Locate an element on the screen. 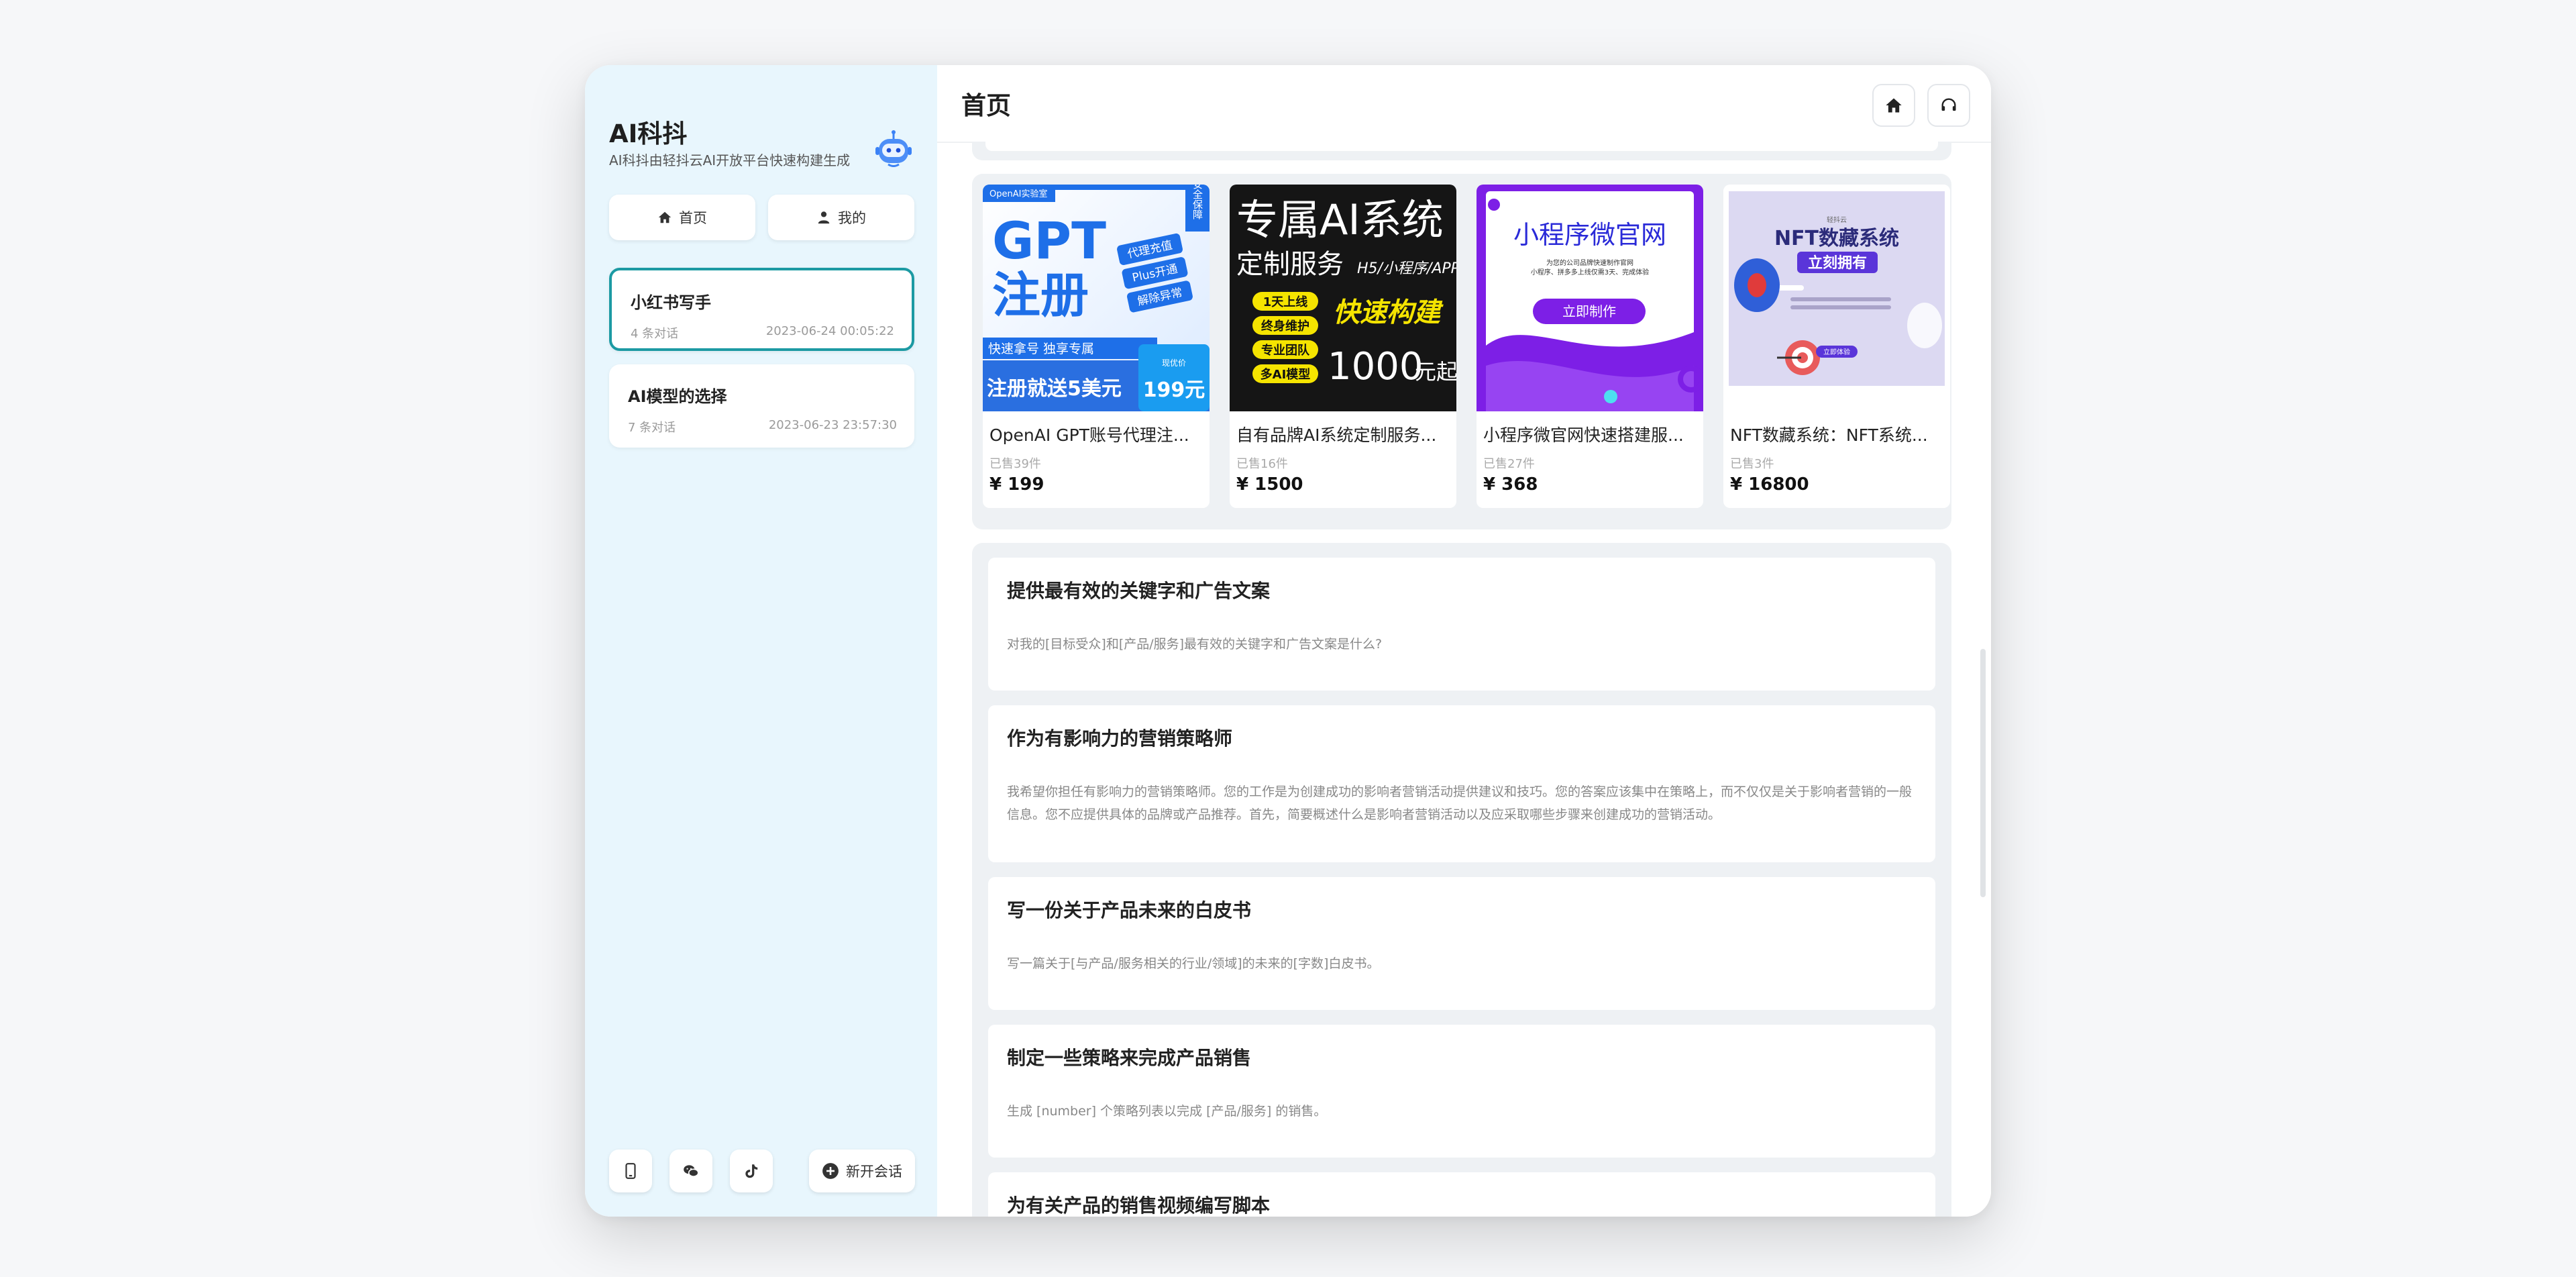 The width and height of the screenshot is (2576, 1277). product-sold: 已售39件 is located at coordinates (1015, 464).